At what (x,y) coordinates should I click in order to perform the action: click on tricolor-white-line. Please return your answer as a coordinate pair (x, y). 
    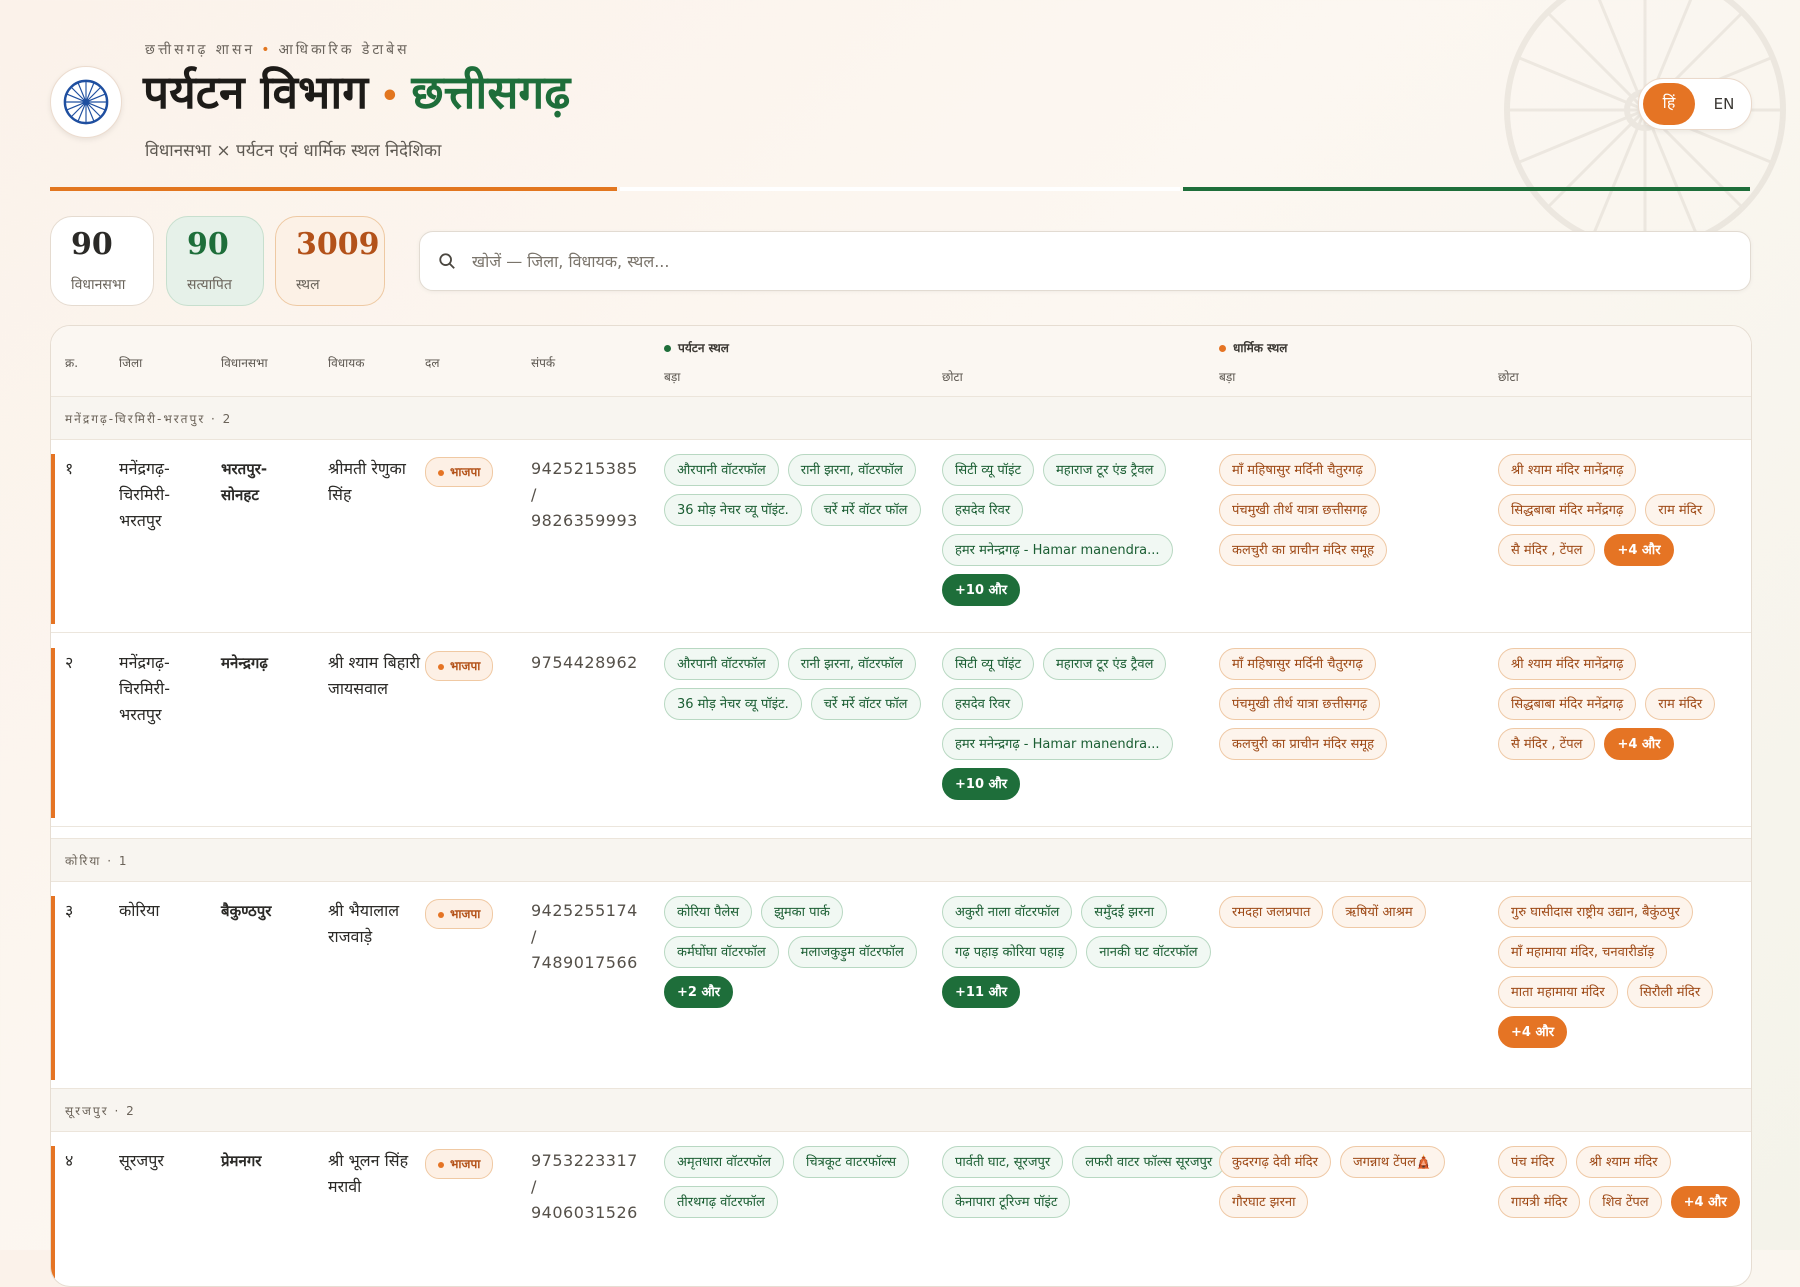
    Looking at the image, I should click on (900, 189).